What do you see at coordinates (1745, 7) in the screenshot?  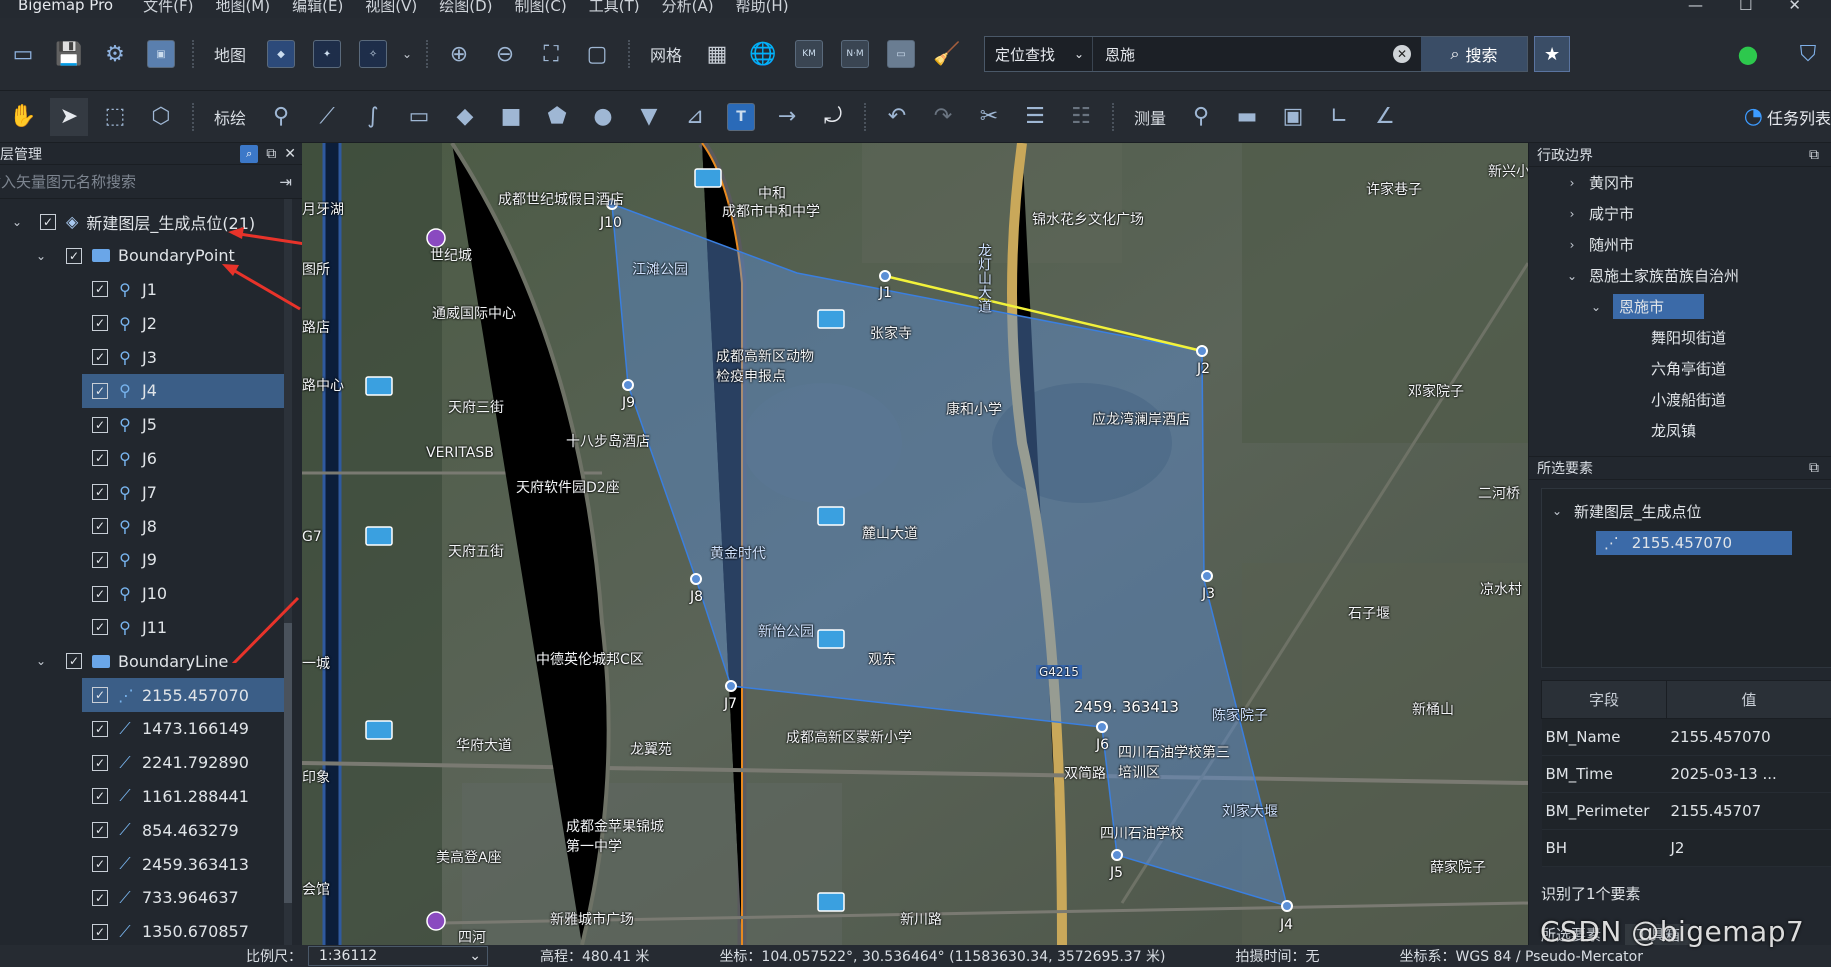 I see `maximize-button: ☐` at bounding box center [1745, 7].